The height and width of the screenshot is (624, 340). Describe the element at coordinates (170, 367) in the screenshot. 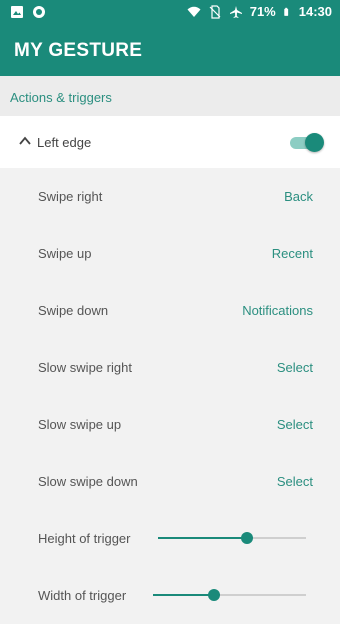

I see `list-item-slow-swipe-right: Slow swipe right Select` at that location.